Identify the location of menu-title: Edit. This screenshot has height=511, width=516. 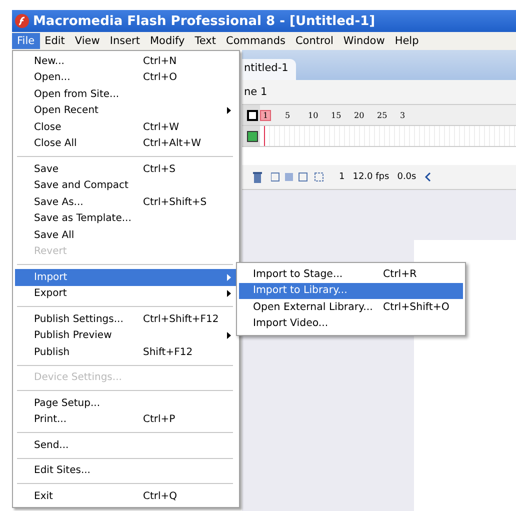
(55, 41).